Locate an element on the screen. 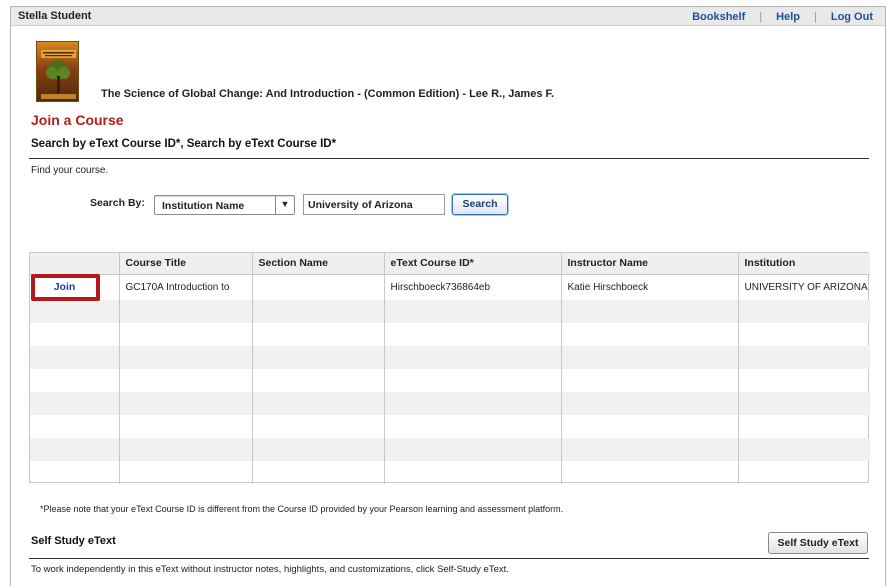 This screenshot has height=586, width=890. page-title: Join a Course is located at coordinates (77, 120).